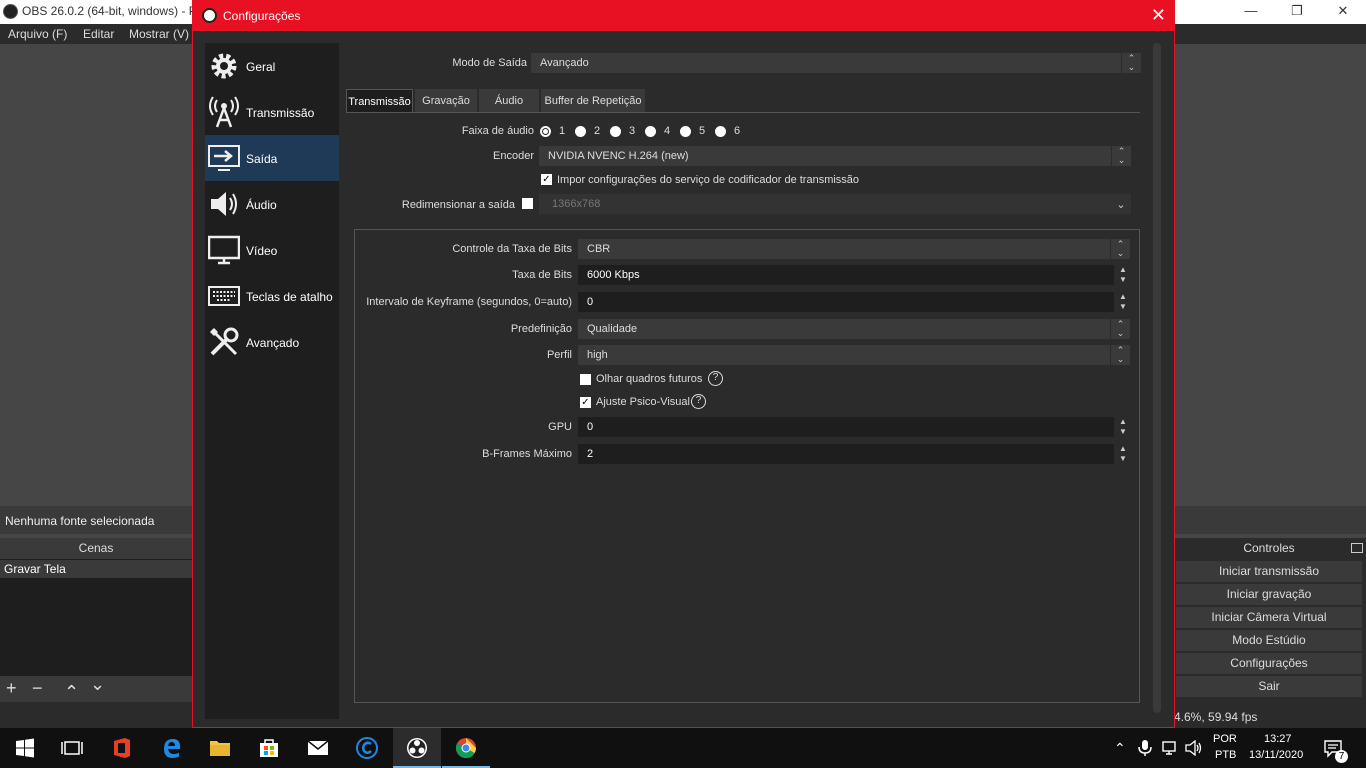 This screenshot has height=768, width=1366. I want to click on menu-view: Mostrar (V), so click(159, 34).